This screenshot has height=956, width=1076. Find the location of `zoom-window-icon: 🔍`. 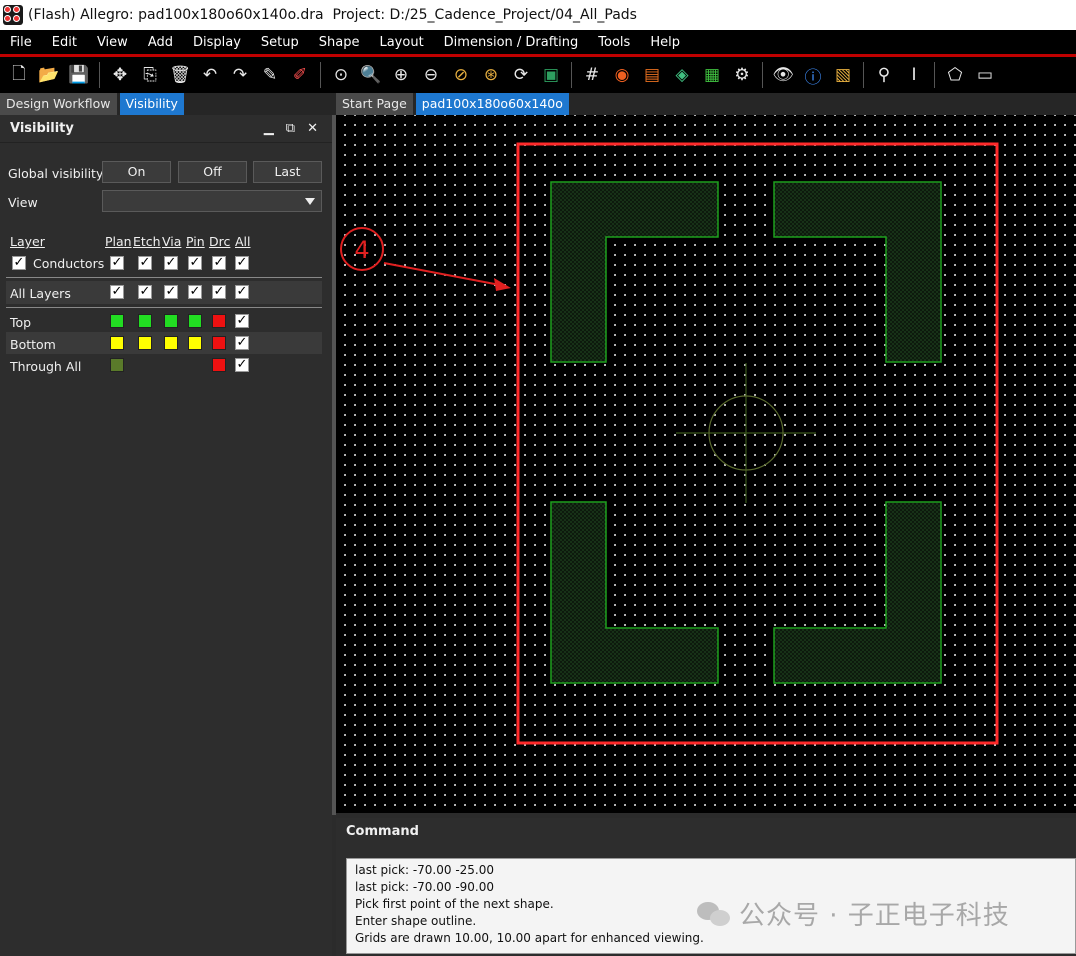

zoom-window-icon: 🔍 is located at coordinates (371, 75).